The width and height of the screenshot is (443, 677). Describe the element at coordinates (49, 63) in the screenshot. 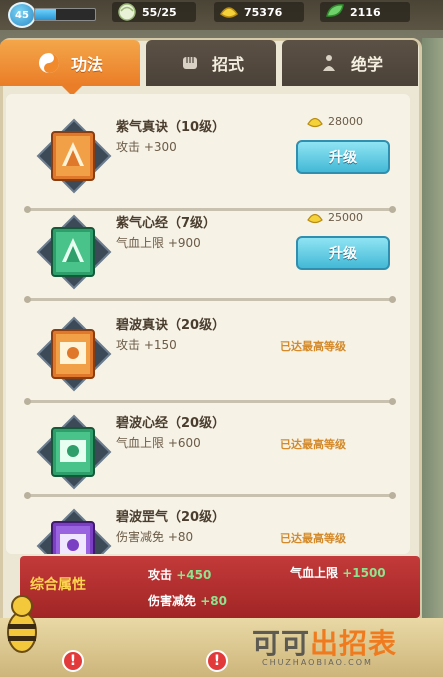

I see `yin-yang-icon` at that location.